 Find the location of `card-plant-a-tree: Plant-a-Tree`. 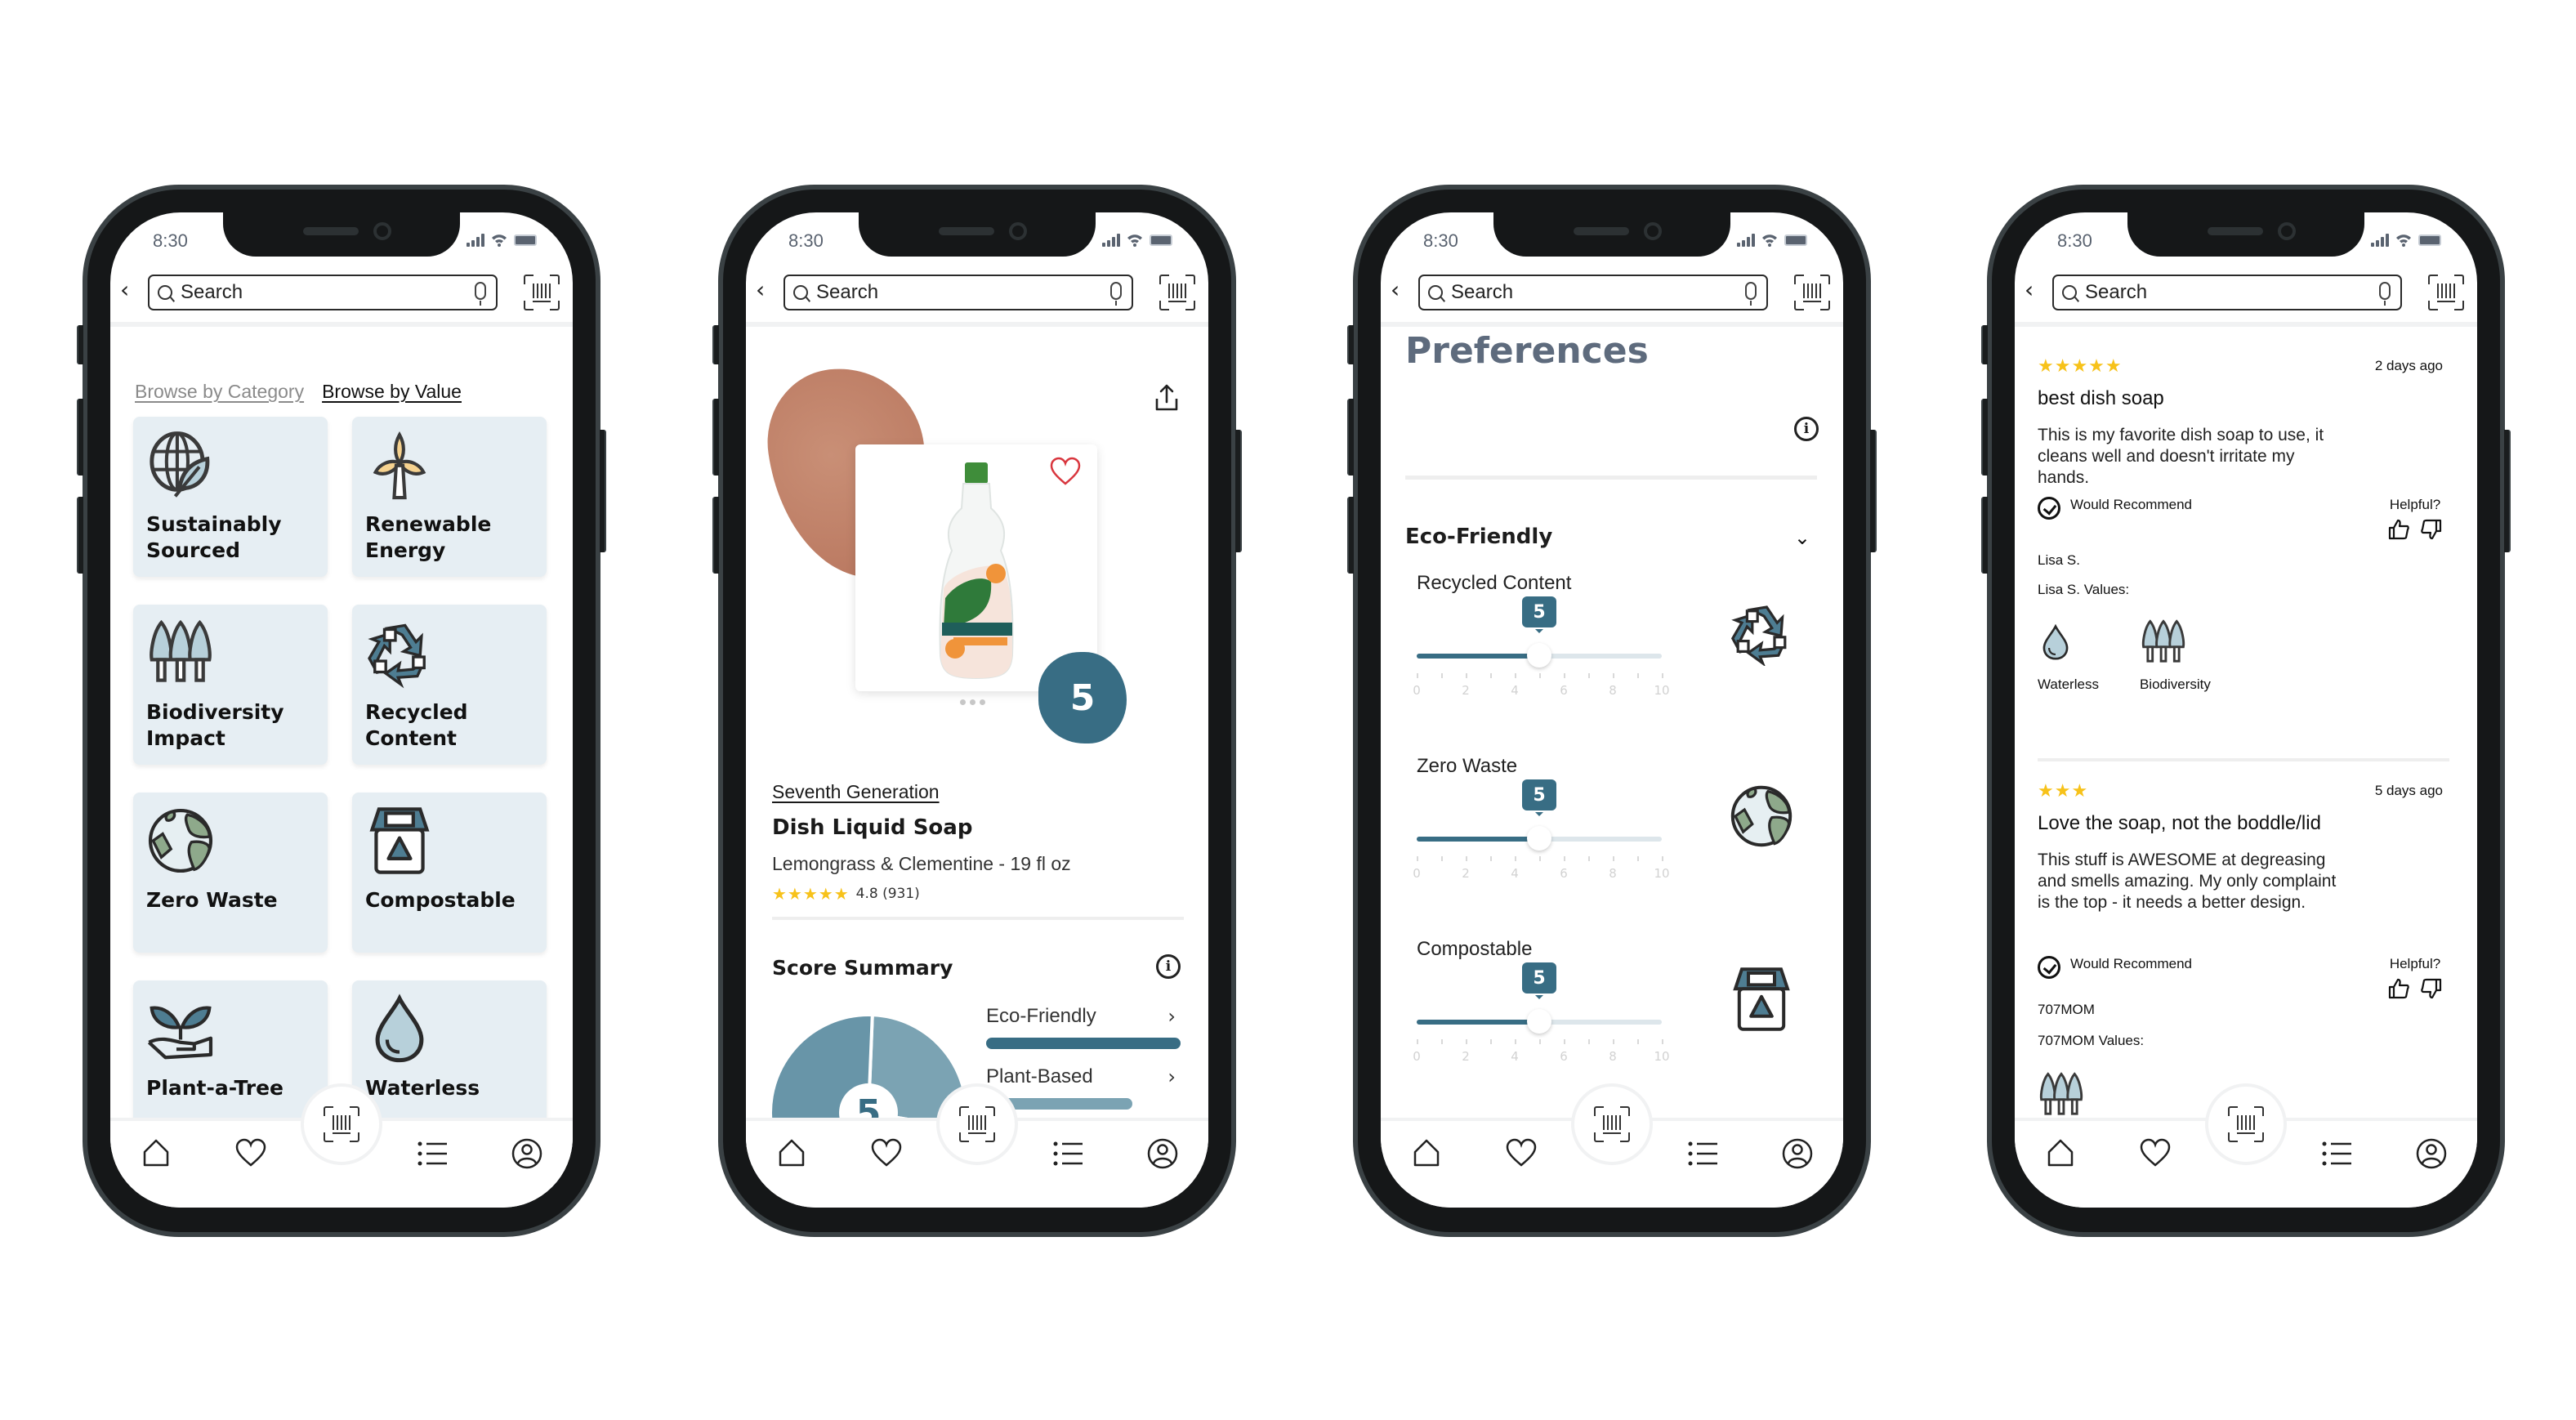

card-plant-a-tree: Plant-a-Tree is located at coordinates (231, 1060).